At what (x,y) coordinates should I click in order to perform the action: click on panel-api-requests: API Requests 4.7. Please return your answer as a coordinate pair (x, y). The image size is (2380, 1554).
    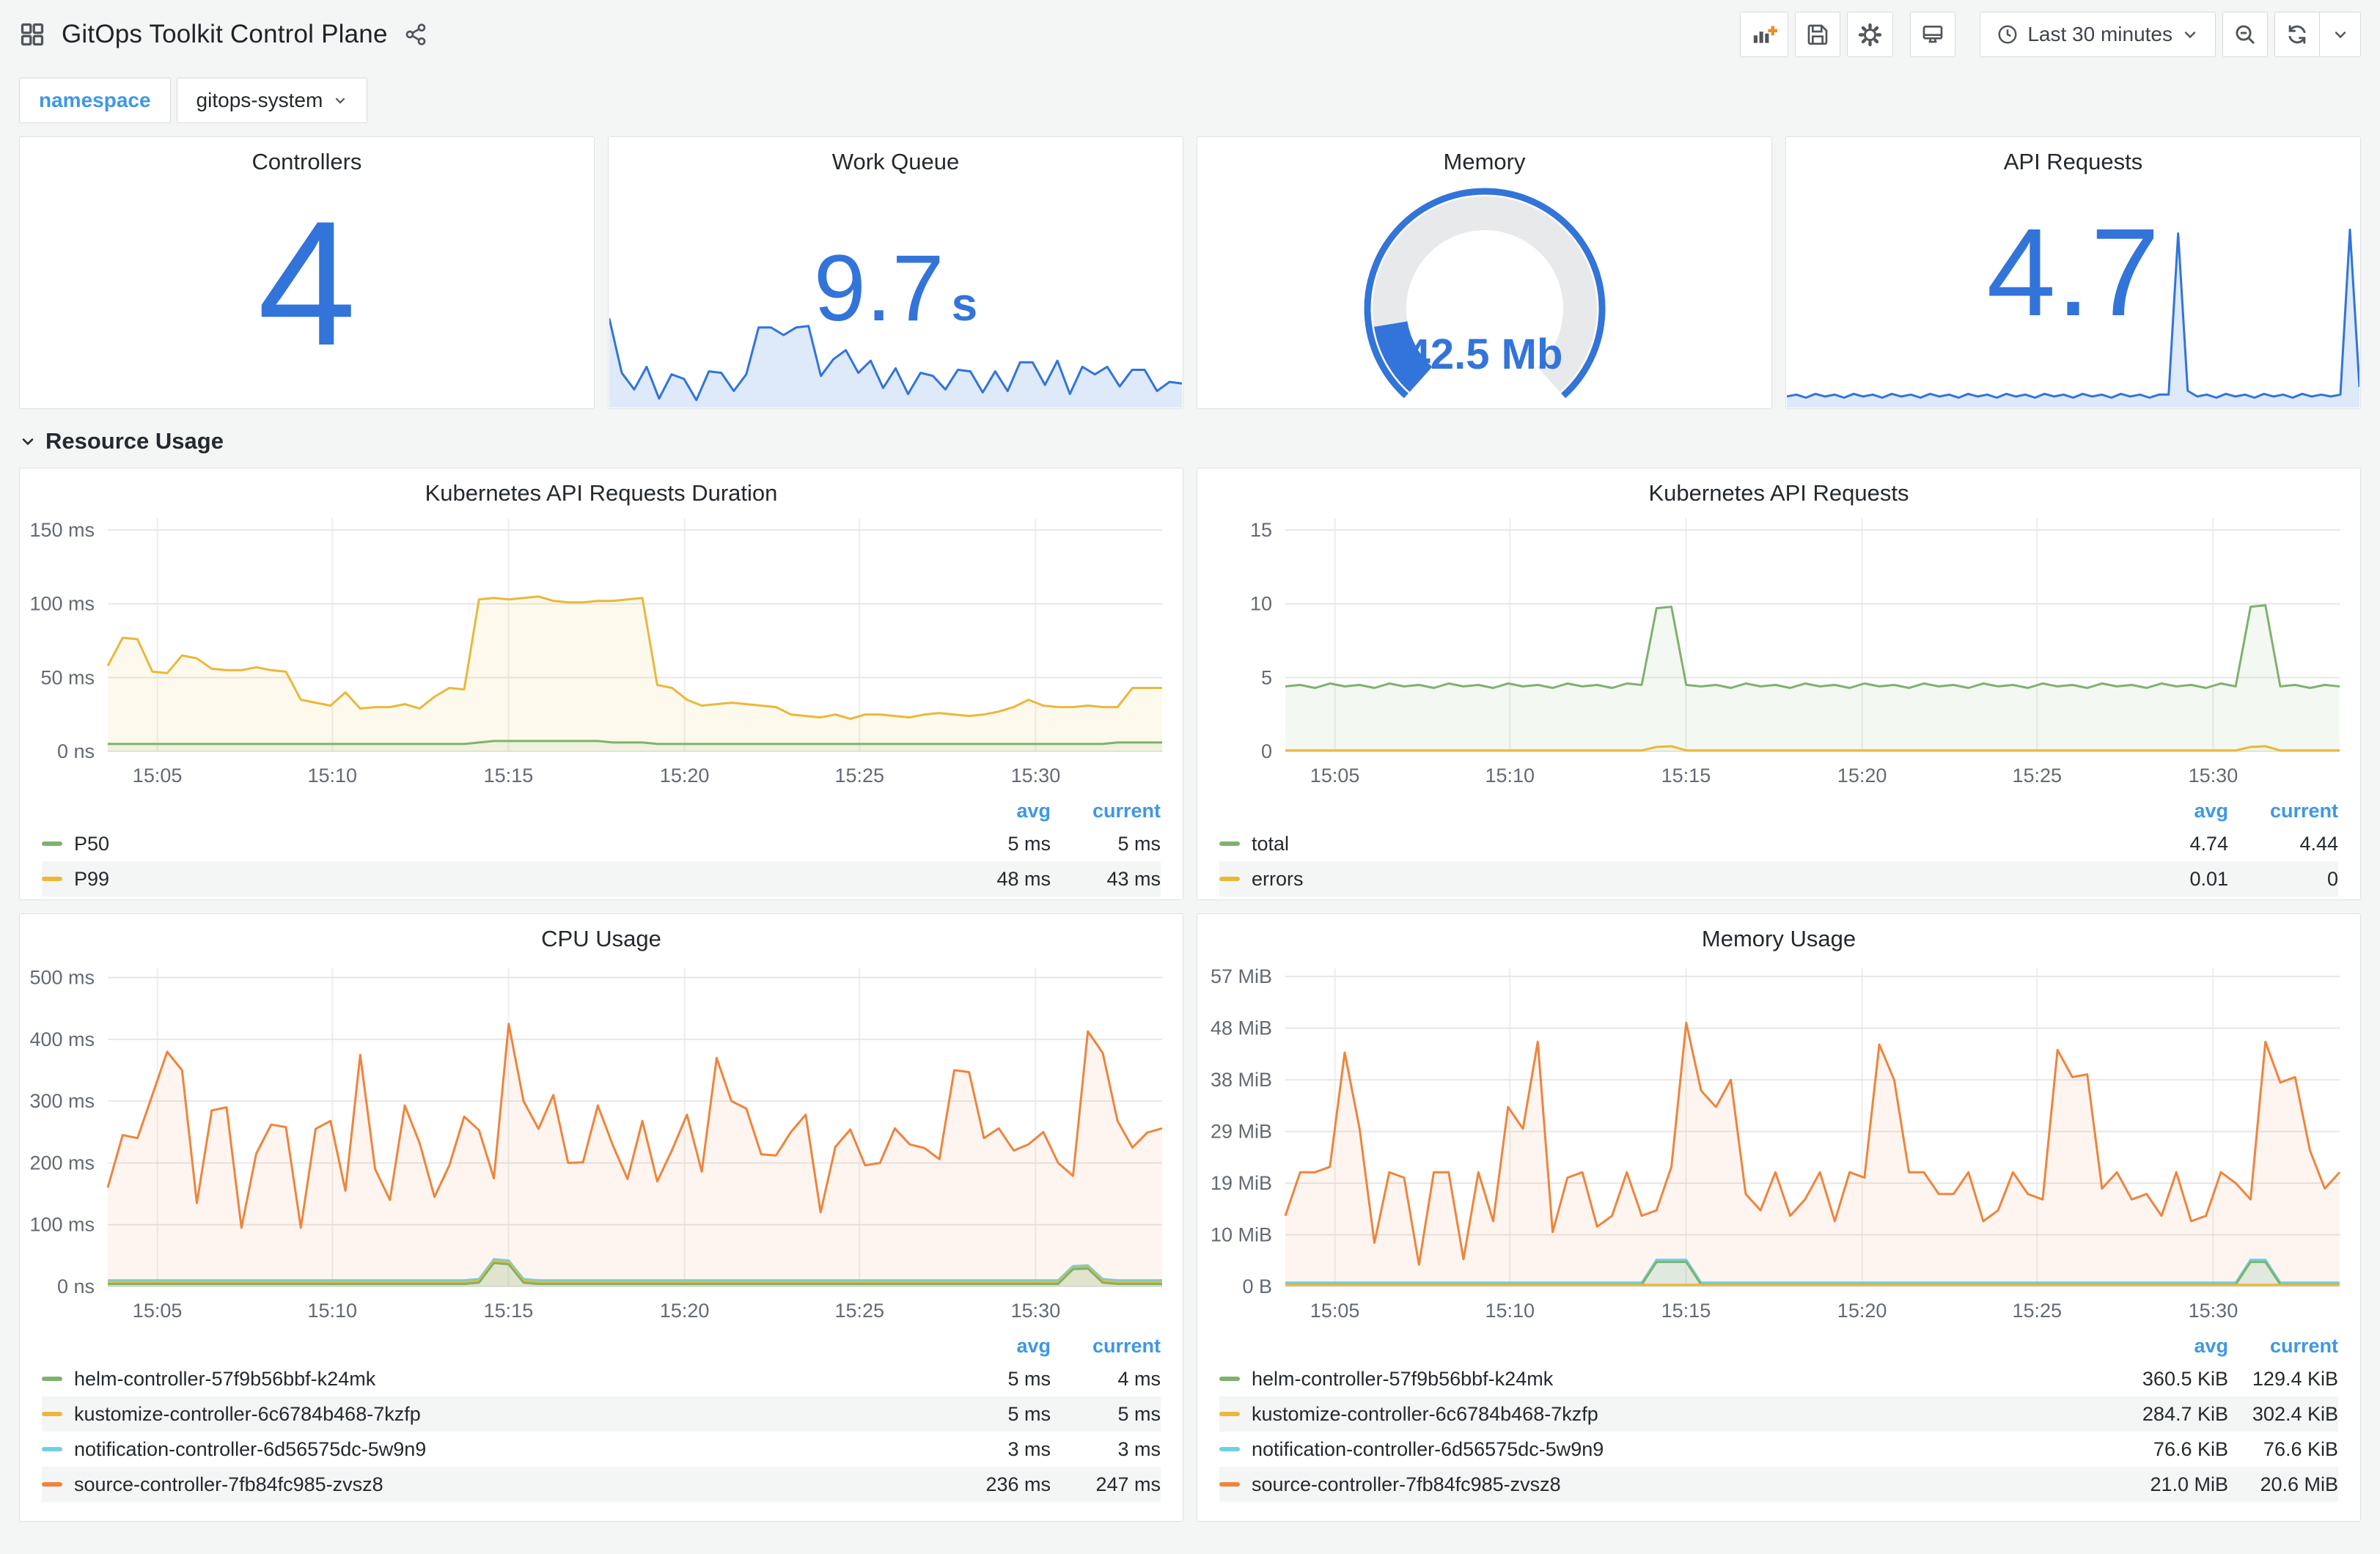
    Looking at the image, I should click on (2073, 272).